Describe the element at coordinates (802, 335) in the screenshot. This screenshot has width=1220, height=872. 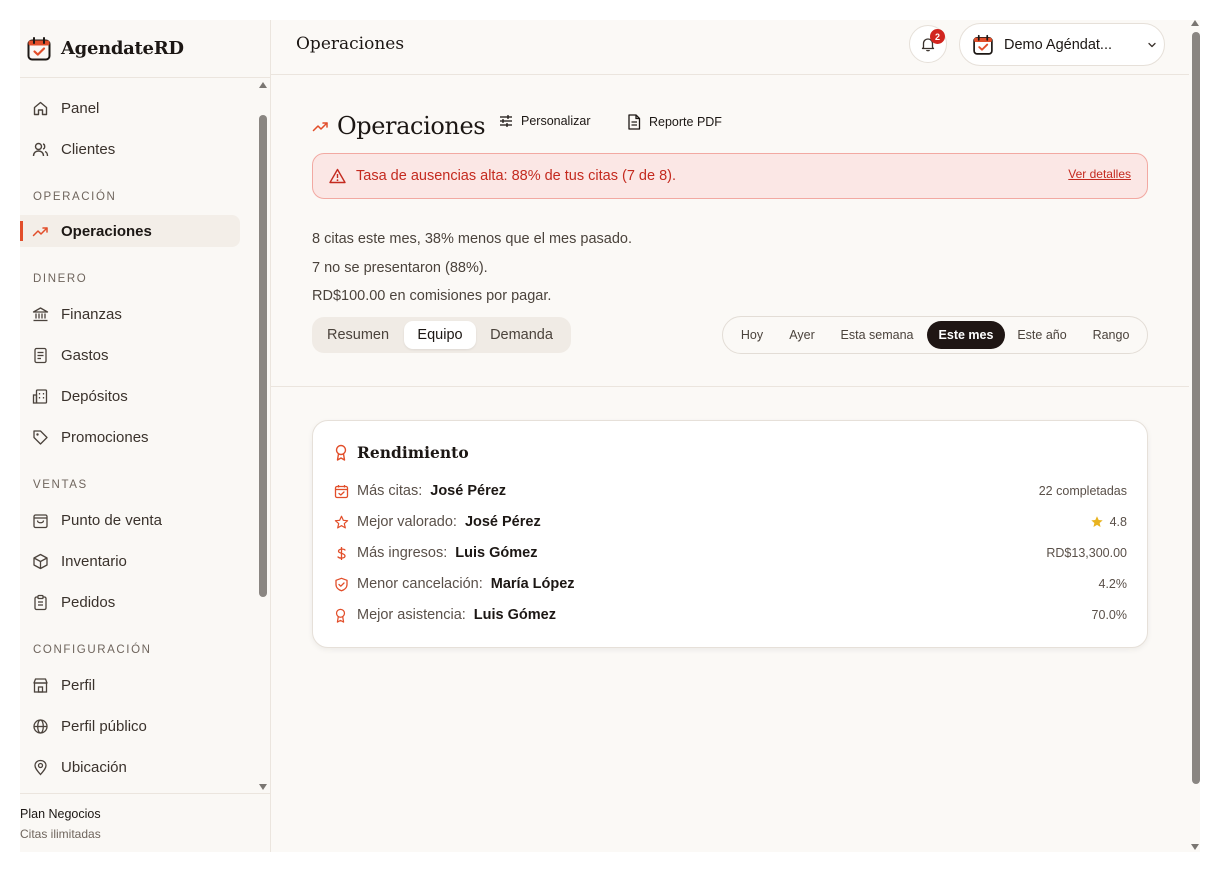
I see `period-ayer: Ayer` at that location.